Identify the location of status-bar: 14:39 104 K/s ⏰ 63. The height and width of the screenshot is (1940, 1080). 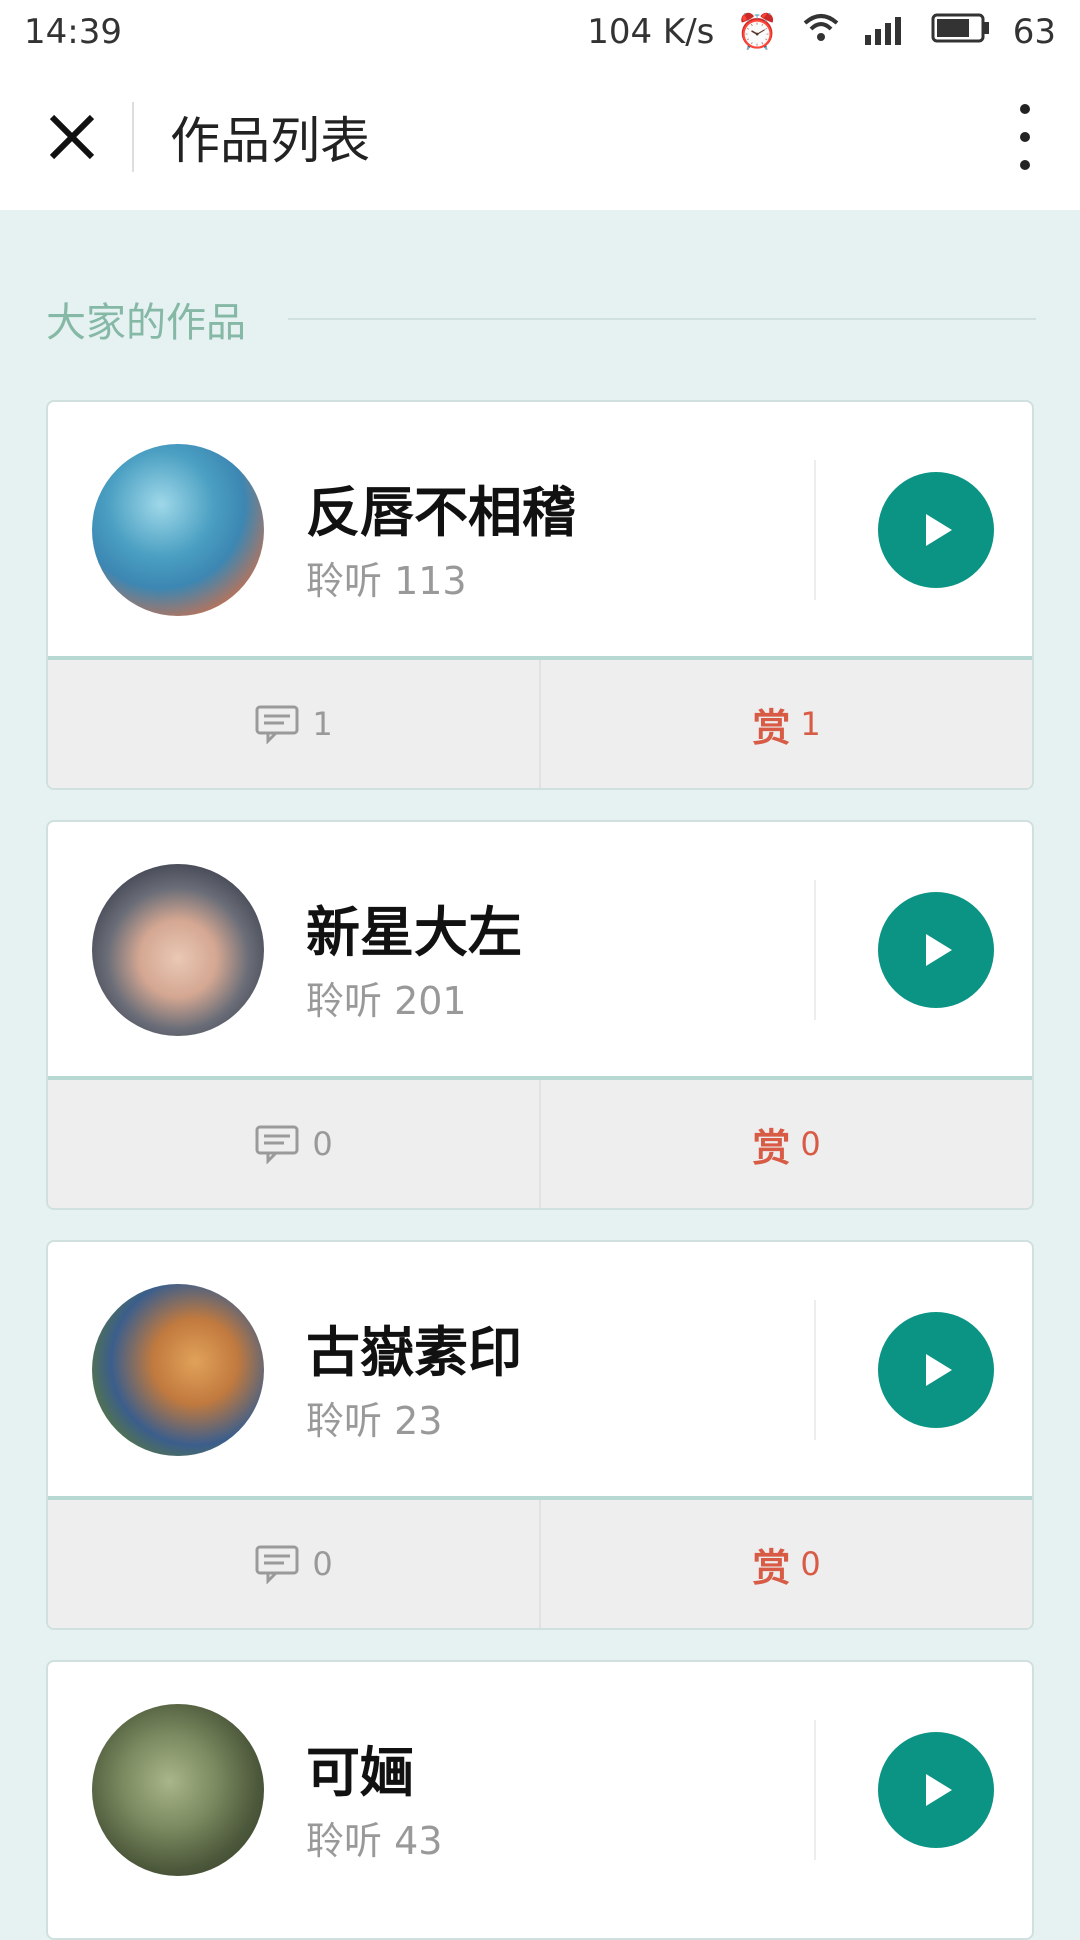
(540, 32).